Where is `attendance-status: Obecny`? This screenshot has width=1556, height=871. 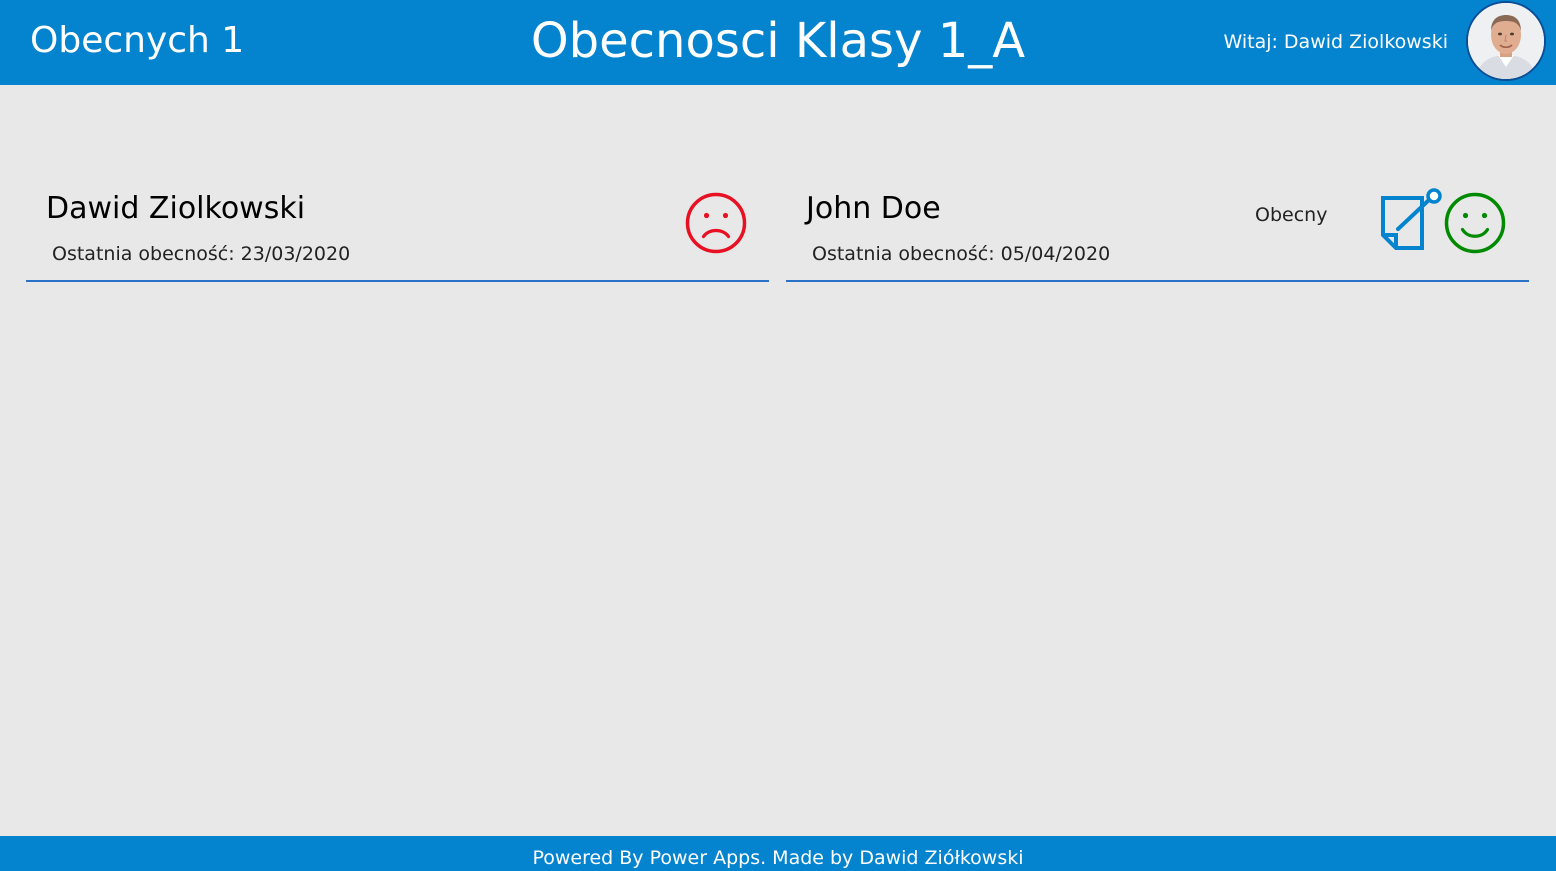
attendance-status: Obecny is located at coordinates (1291, 215).